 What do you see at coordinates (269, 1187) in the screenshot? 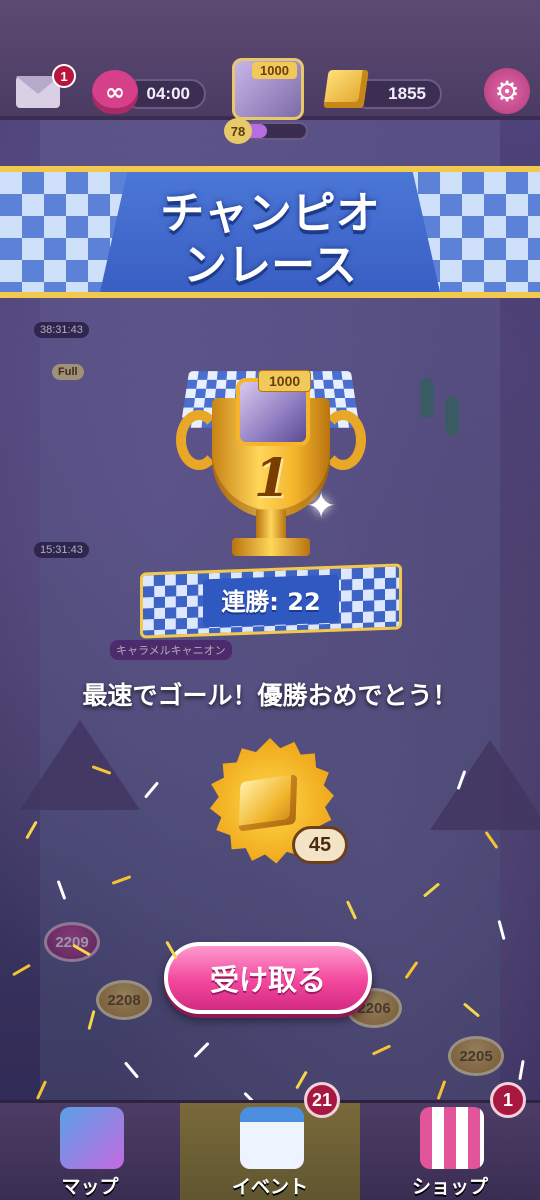
I see `nav-event-label: イベント` at bounding box center [269, 1187].